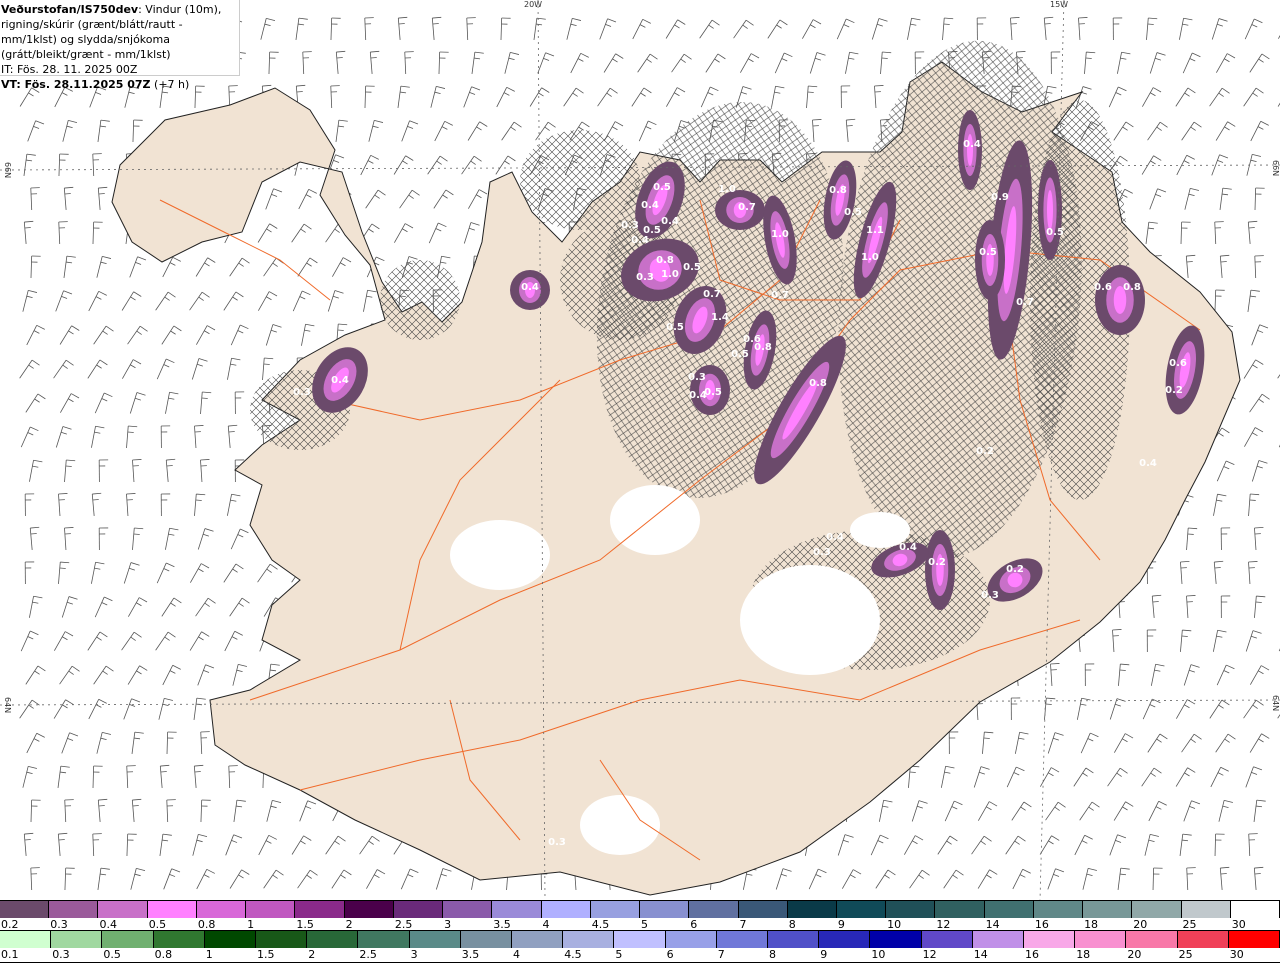 This screenshot has width=1280, height=963. Describe the element at coordinates (930, 954) in the screenshot. I see `legend-label: 12` at that location.